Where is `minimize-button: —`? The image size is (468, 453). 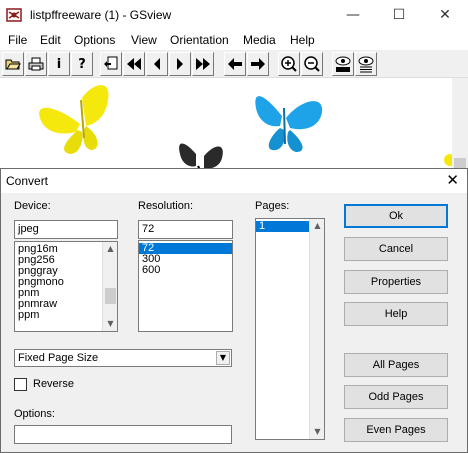
minimize-button: — is located at coordinates (353, 15).